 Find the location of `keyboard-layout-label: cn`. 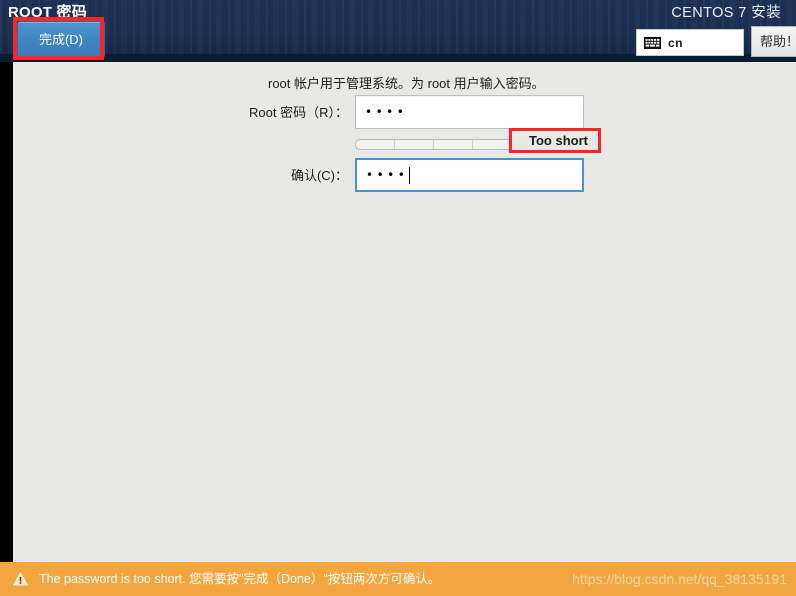

keyboard-layout-label: cn is located at coordinates (676, 42).